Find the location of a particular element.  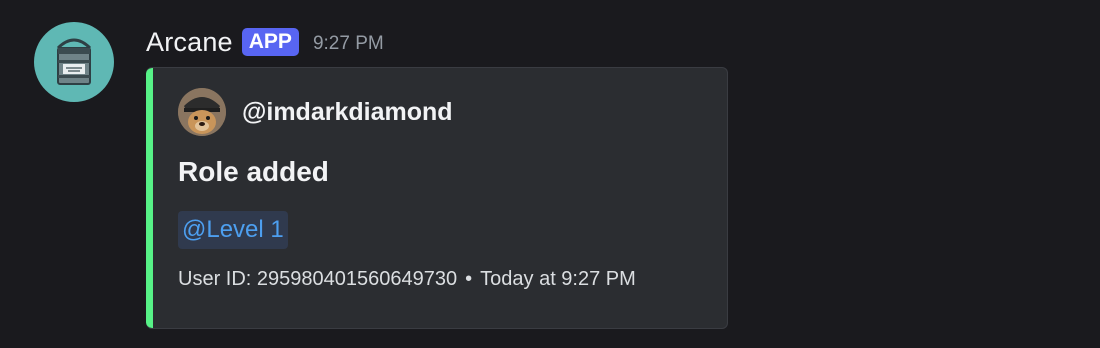

embed-author: @imdarkdiamond is located at coordinates (315, 112).